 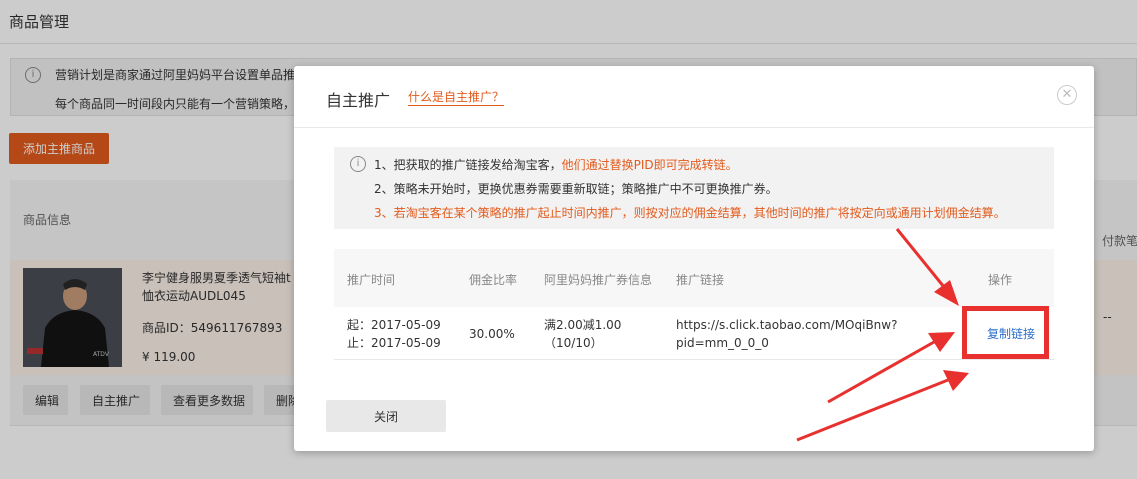 What do you see at coordinates (1000, 280) in the screenshot?
I see `header-operation: 操作` at bounding box center [1000, 280].